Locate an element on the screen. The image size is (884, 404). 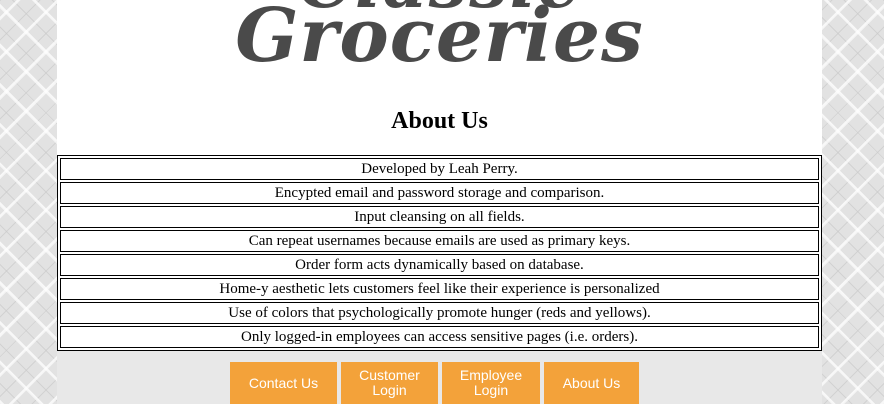
contact-us-label: Contact Us is located at coordinates (283, 382).